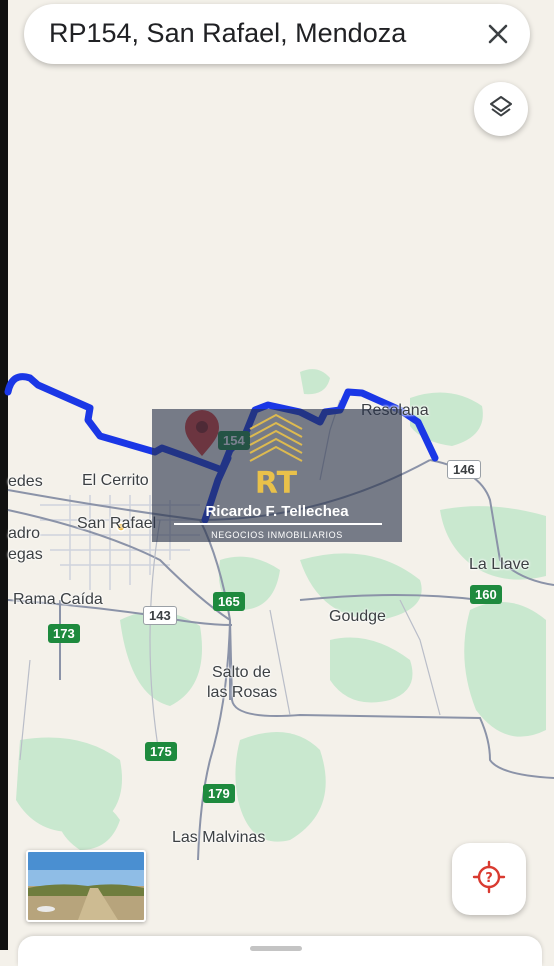 This screenshot has height=966, width=554. I want to click on my-location-button: ?, so click(489, 879).